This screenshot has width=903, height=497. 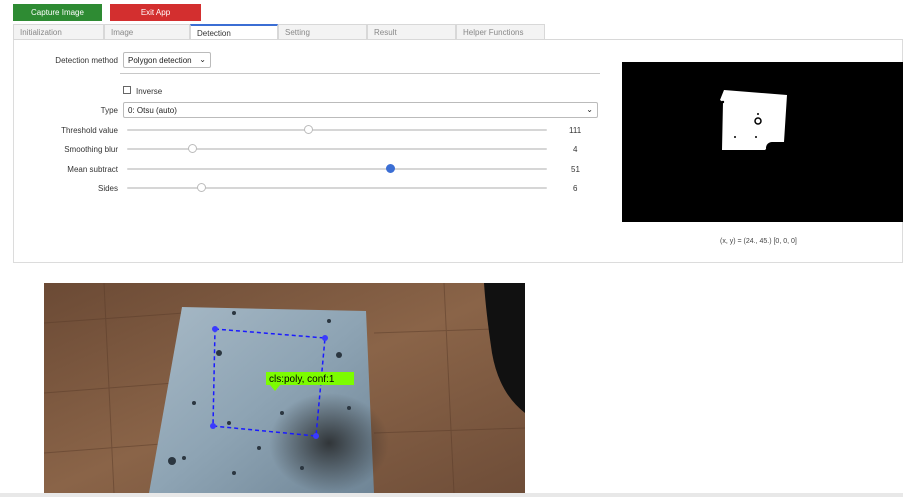 I want to click on threshold-value: 111, so click(x=575, y=130).